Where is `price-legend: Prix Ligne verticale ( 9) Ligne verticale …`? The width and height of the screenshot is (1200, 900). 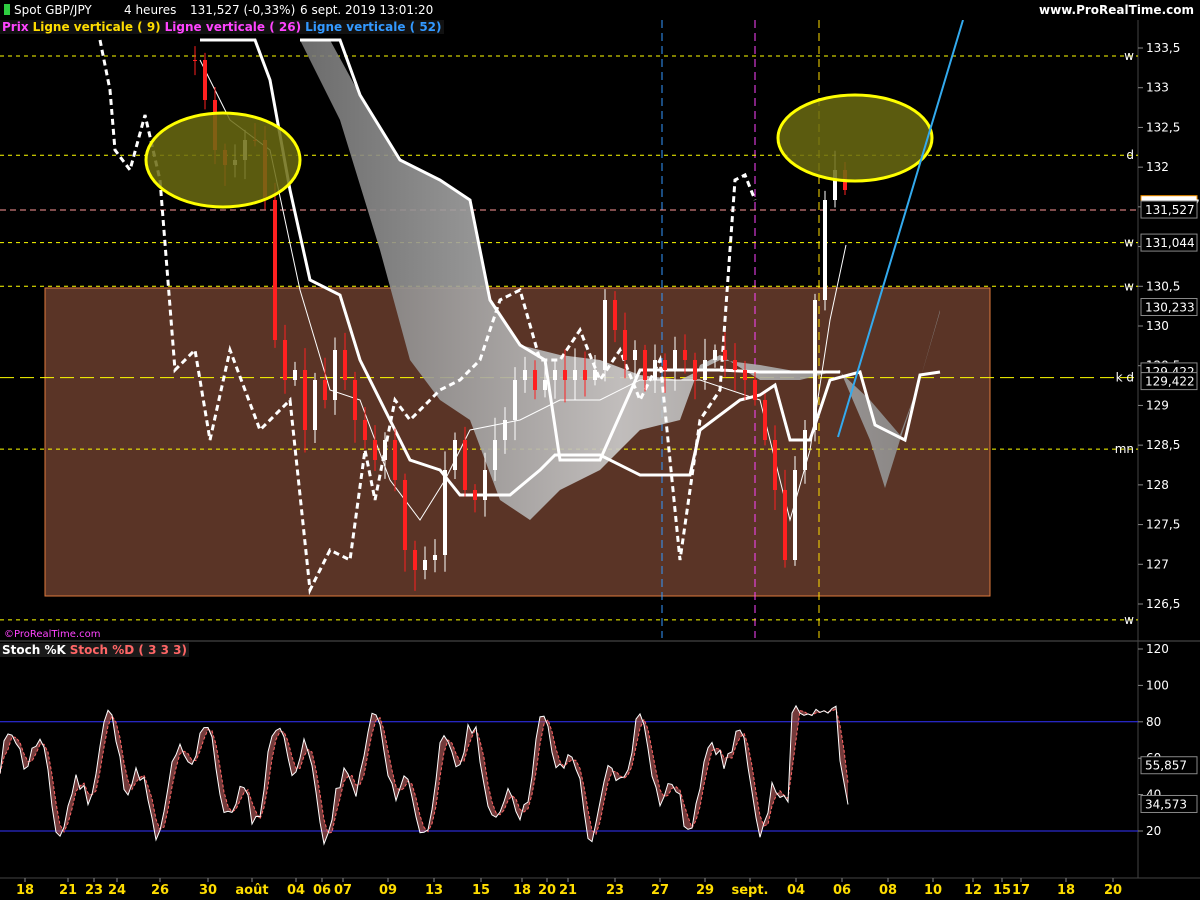 price-legend: Prix Ligne verticale ( 9) Ligne verticale … is located at coordinates (222, 28).